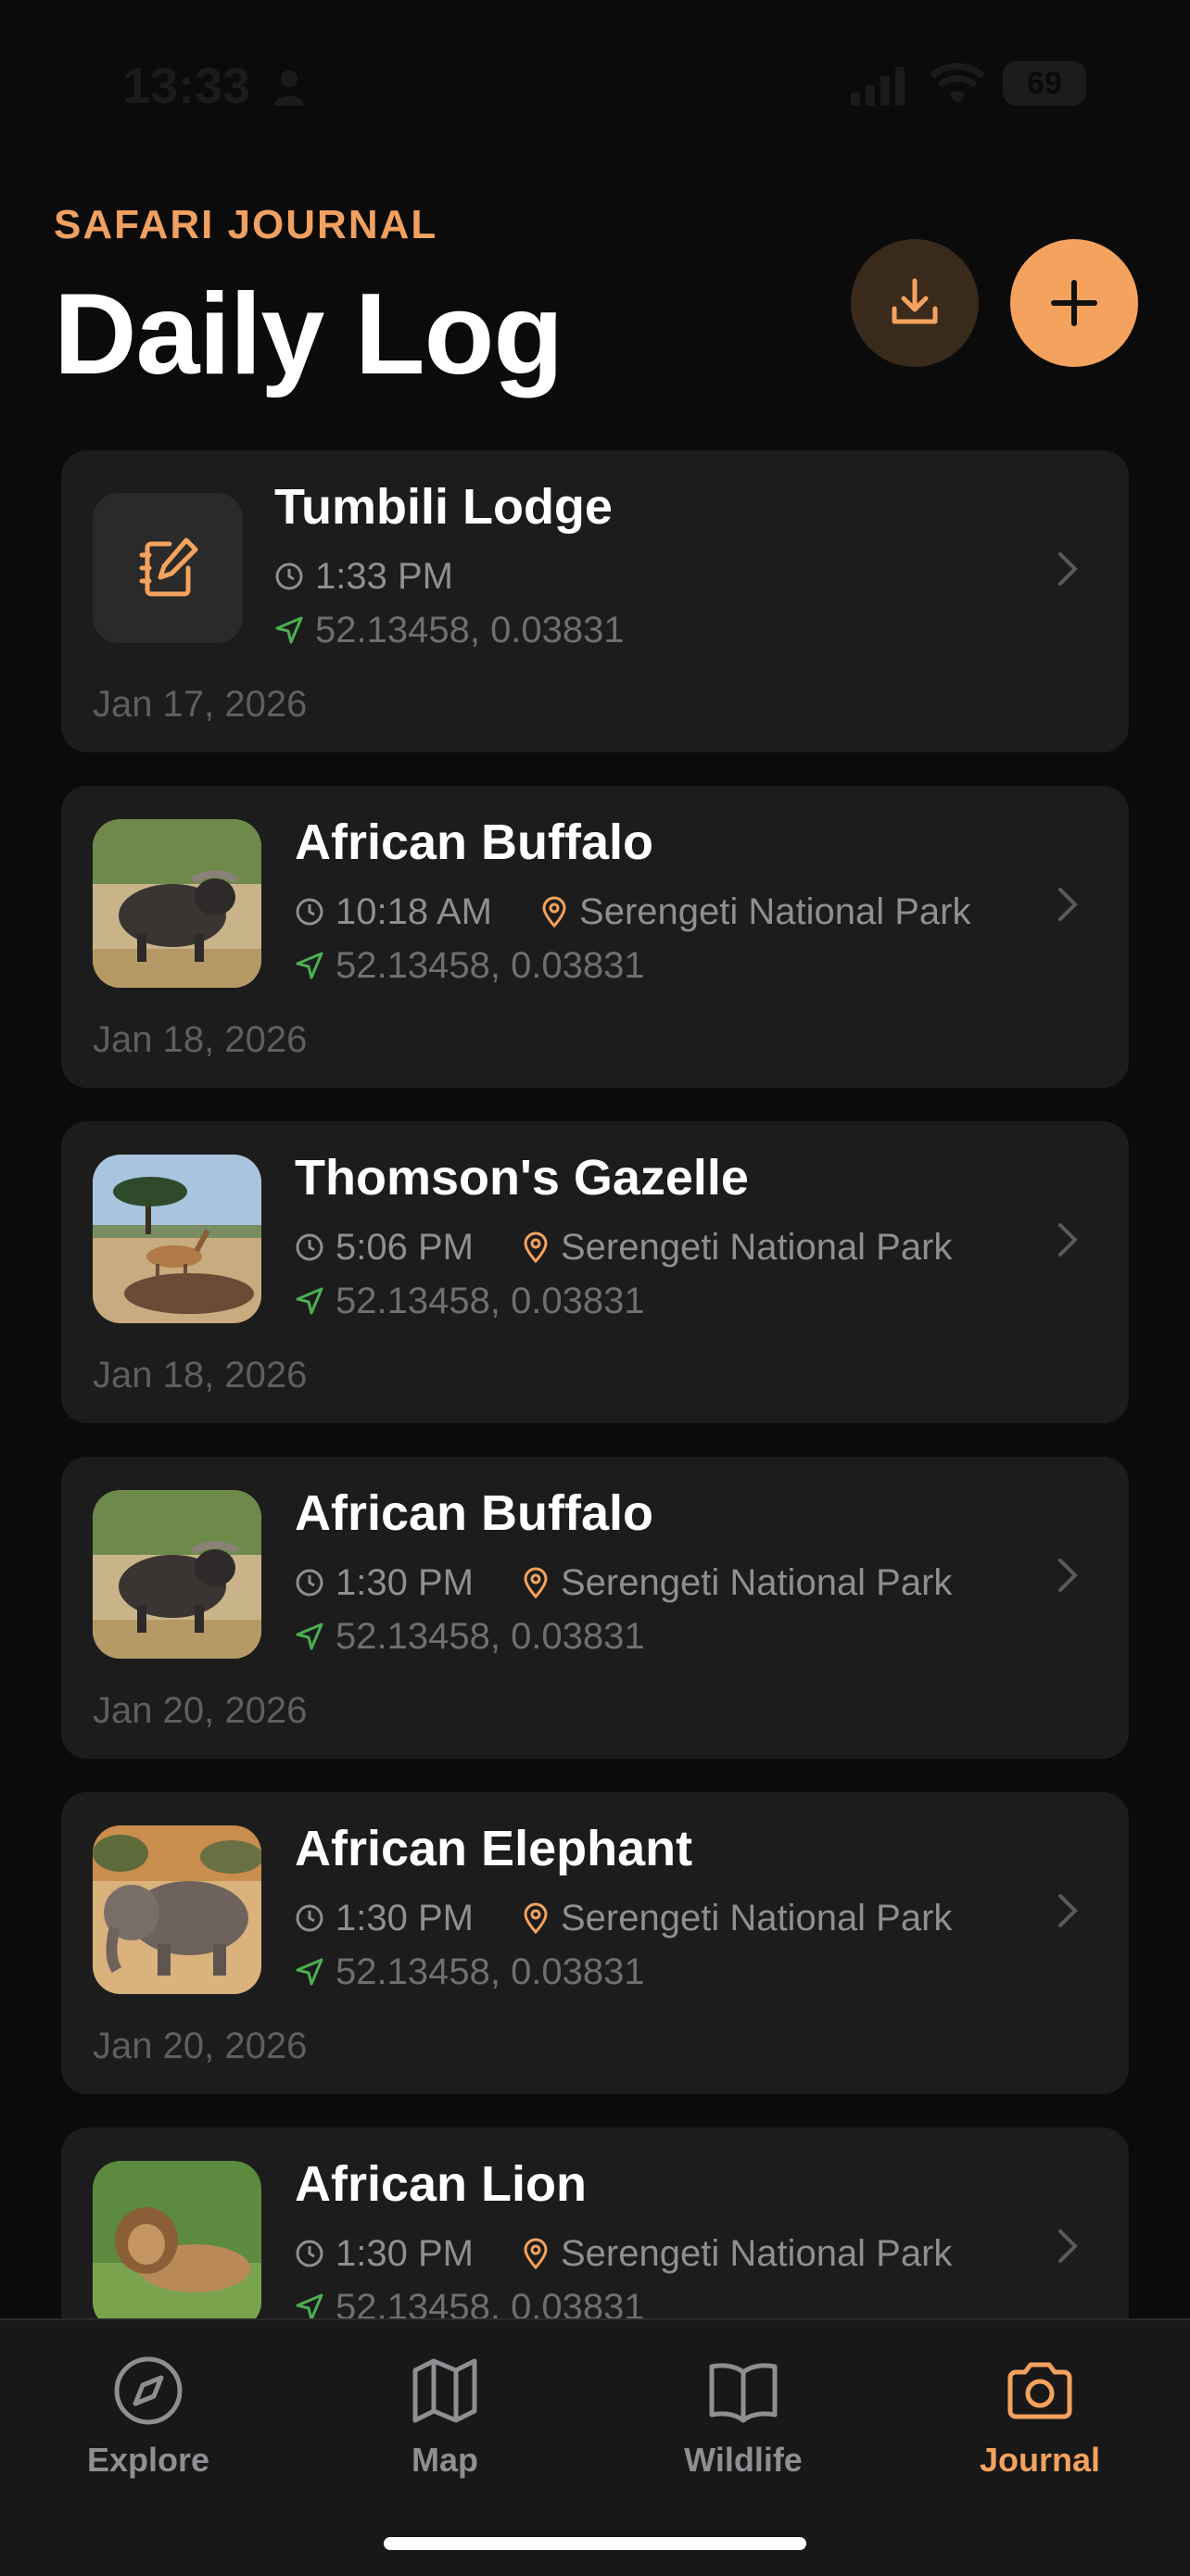 The height and width of the screenshot is (2576, 1190). I want to click on map-icon, so click(444, 2391).